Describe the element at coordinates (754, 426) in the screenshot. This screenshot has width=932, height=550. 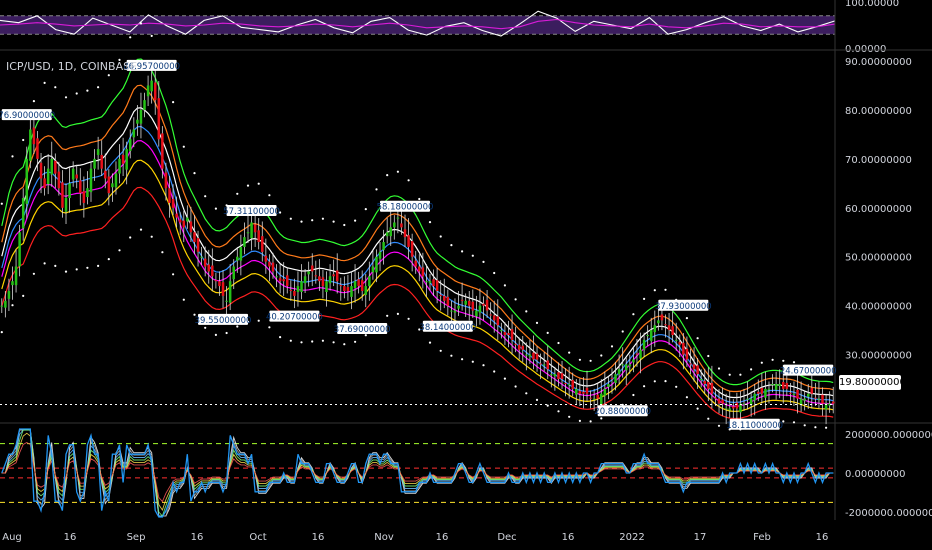
I see `price-callout-label: 18.11000000` at that location.